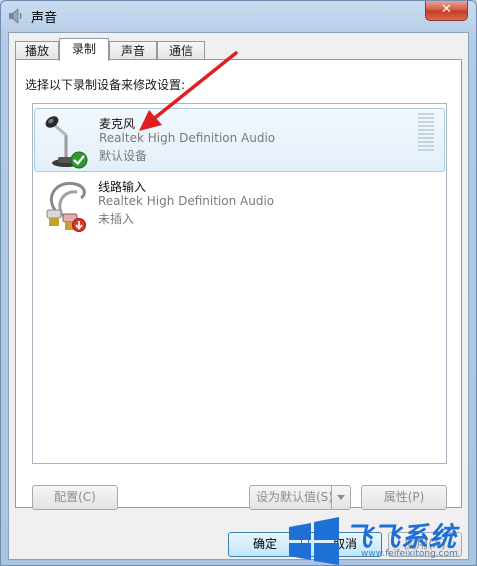  I want to click on properties-button: 属性(P), so click(404, 497).